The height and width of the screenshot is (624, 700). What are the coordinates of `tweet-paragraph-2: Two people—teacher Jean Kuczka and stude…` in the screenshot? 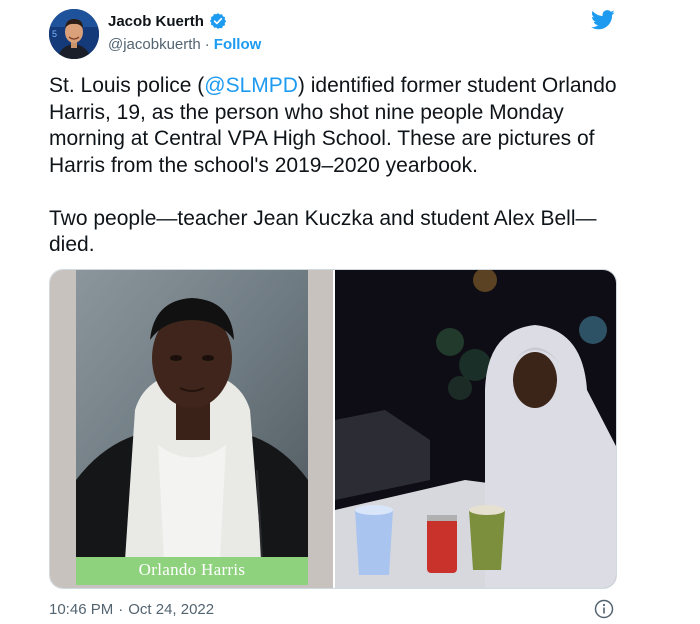 It's located at (323, 231).